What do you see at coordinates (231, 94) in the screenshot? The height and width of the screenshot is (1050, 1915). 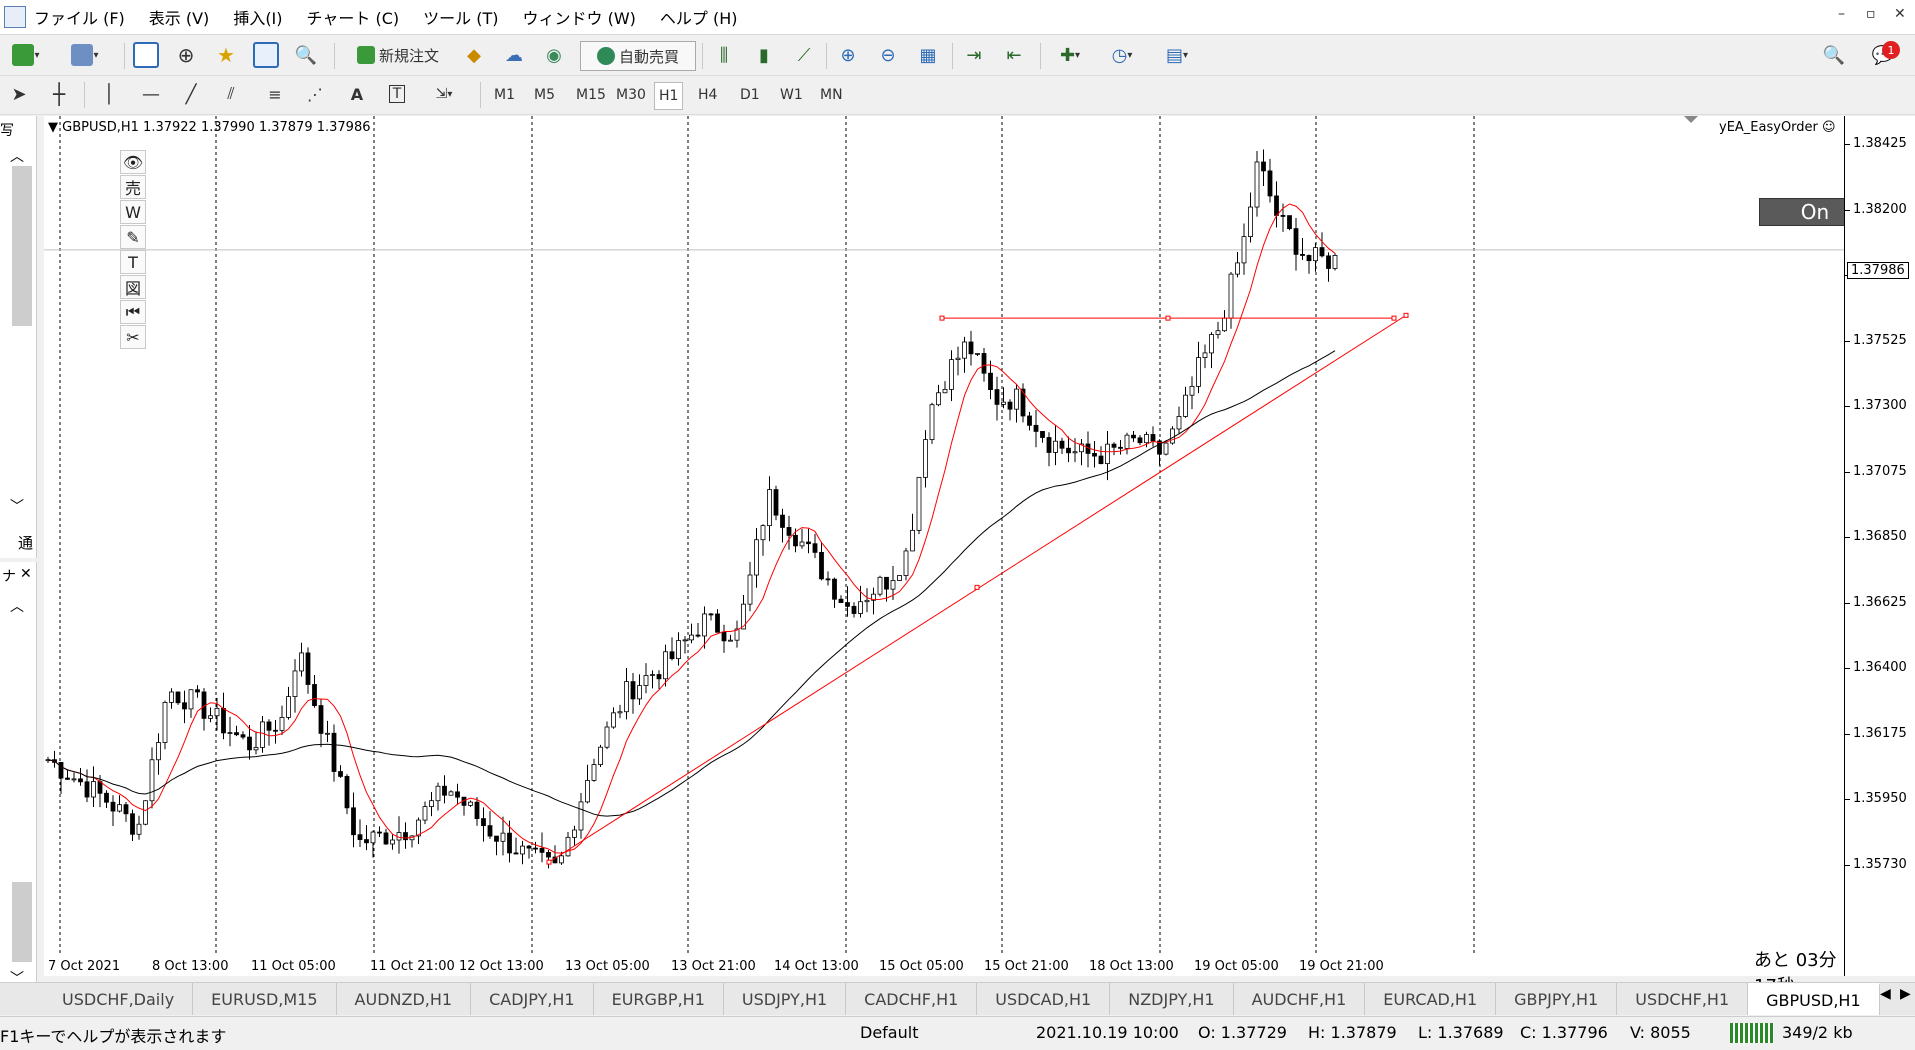 I see `channel-icon: ⫽` at bounding box center [231, 94].